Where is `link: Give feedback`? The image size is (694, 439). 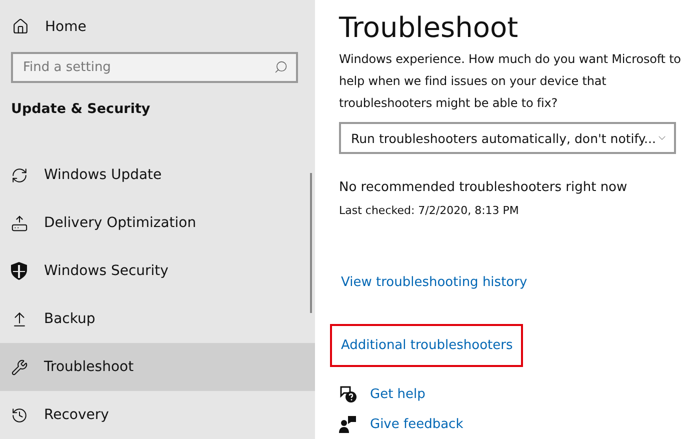
link: Give feedback is located at coordinates (417, 424).